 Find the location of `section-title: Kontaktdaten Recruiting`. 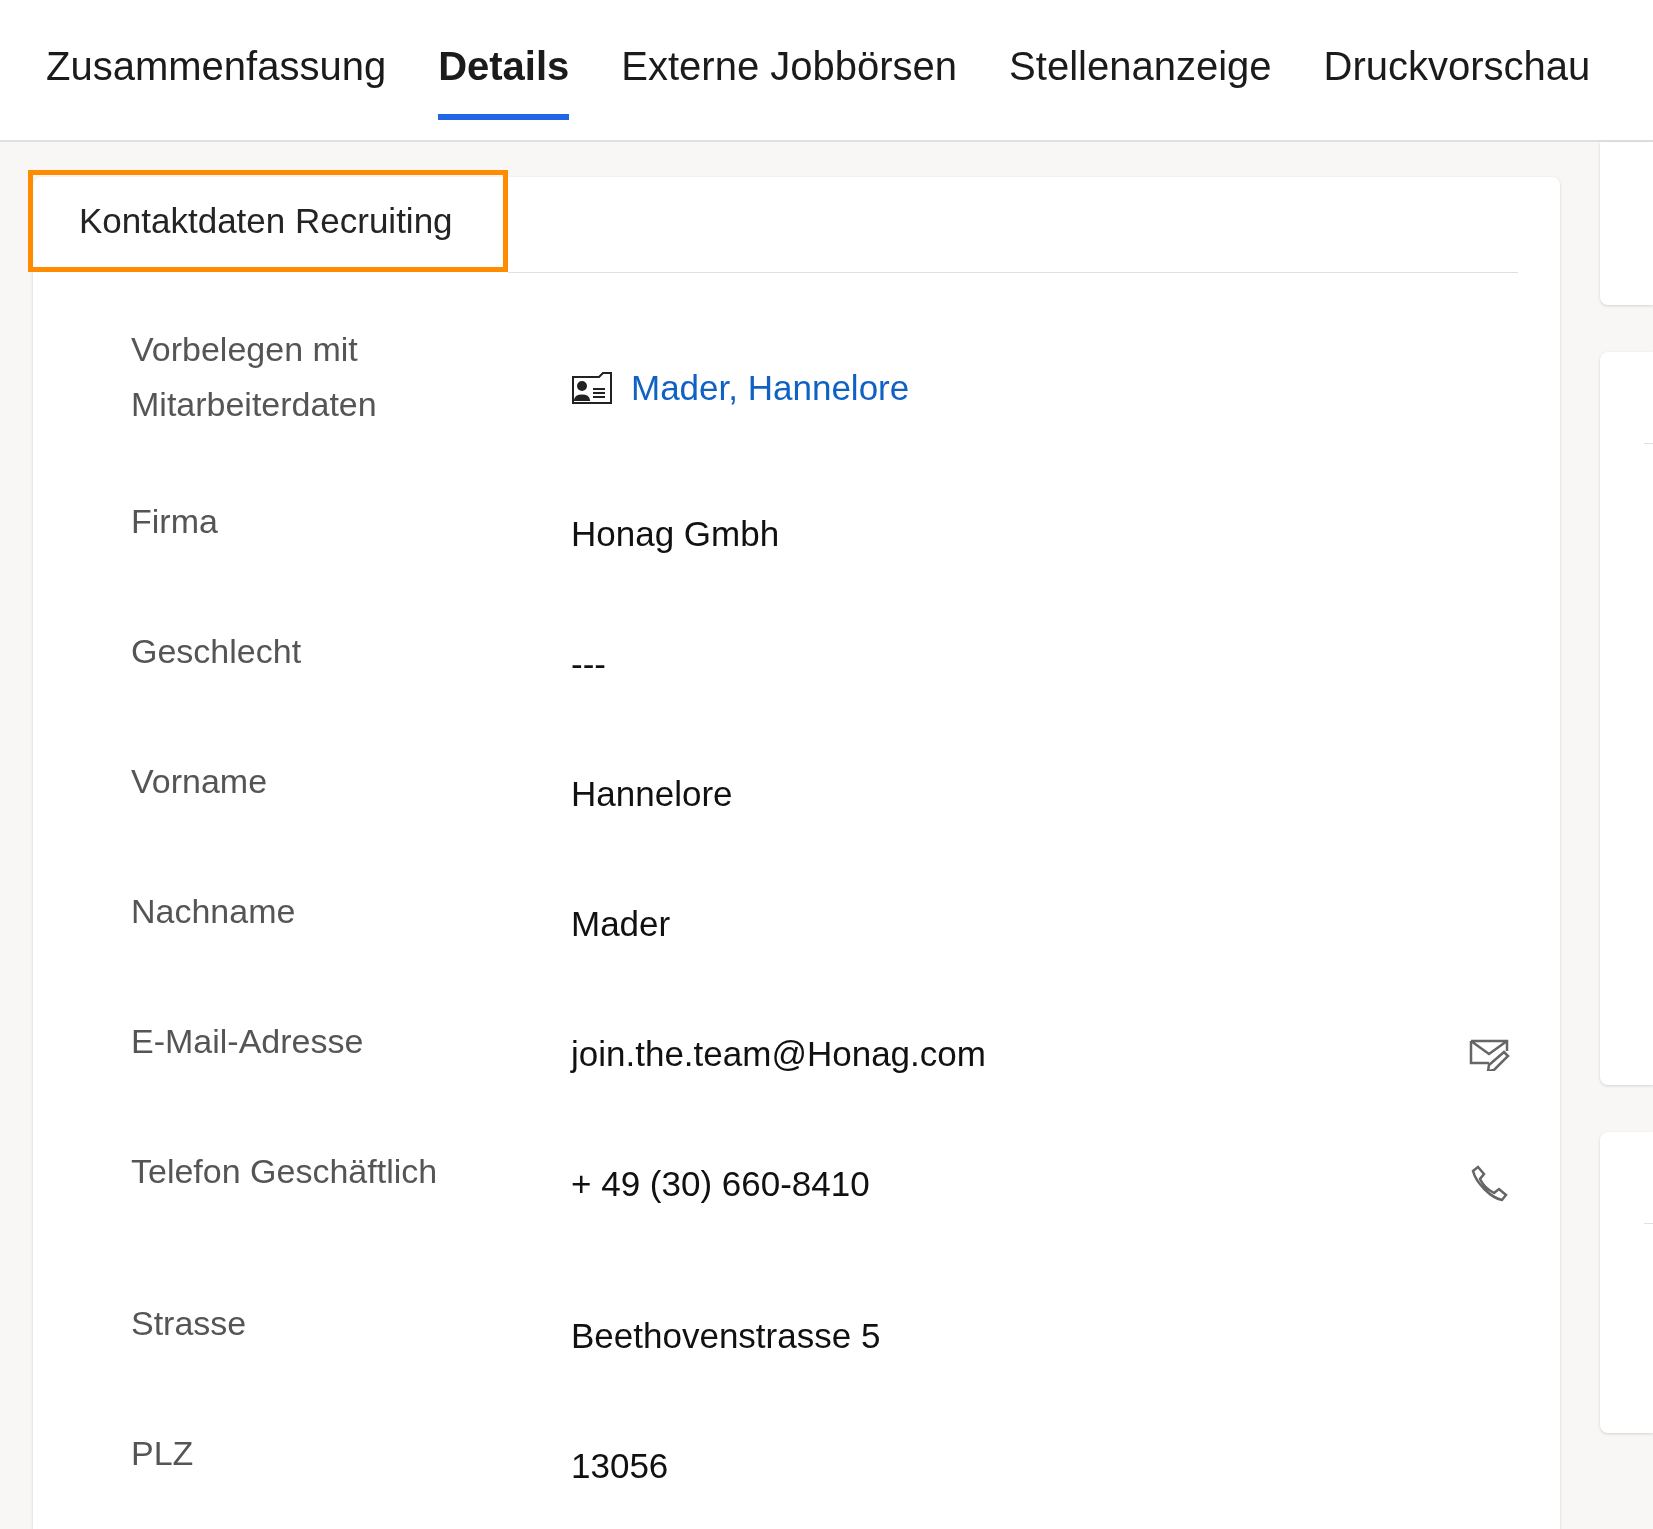

section-title: Kontaktdaten Recruiting is located at coordinates (266, 220).